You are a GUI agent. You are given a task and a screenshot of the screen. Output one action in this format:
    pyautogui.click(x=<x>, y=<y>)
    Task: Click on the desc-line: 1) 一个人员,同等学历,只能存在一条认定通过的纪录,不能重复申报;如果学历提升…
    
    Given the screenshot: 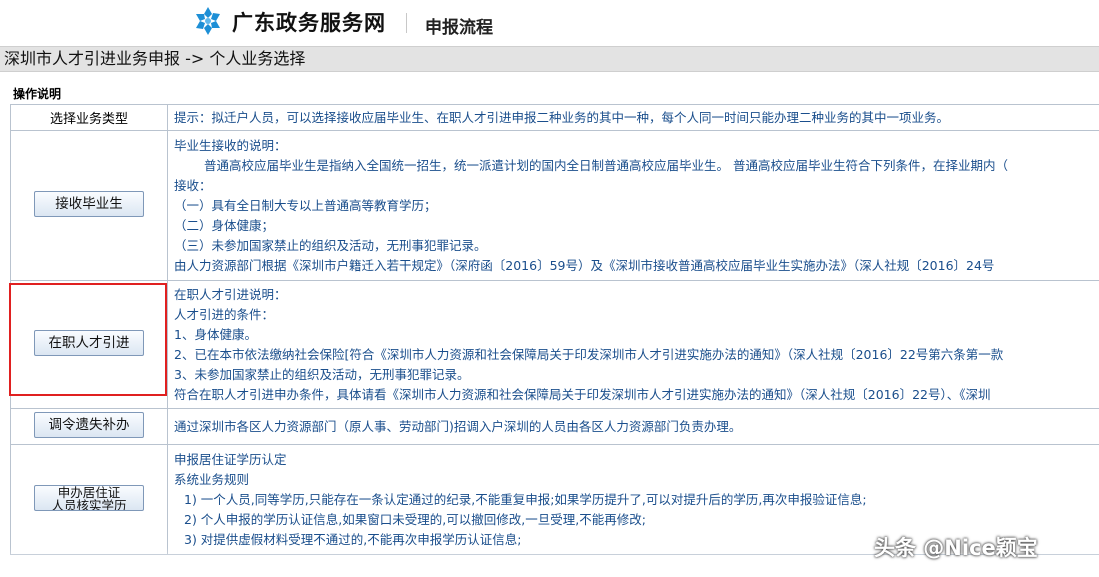 What is the action you would take?
    pyautogui.click(x=525, y=499)
    